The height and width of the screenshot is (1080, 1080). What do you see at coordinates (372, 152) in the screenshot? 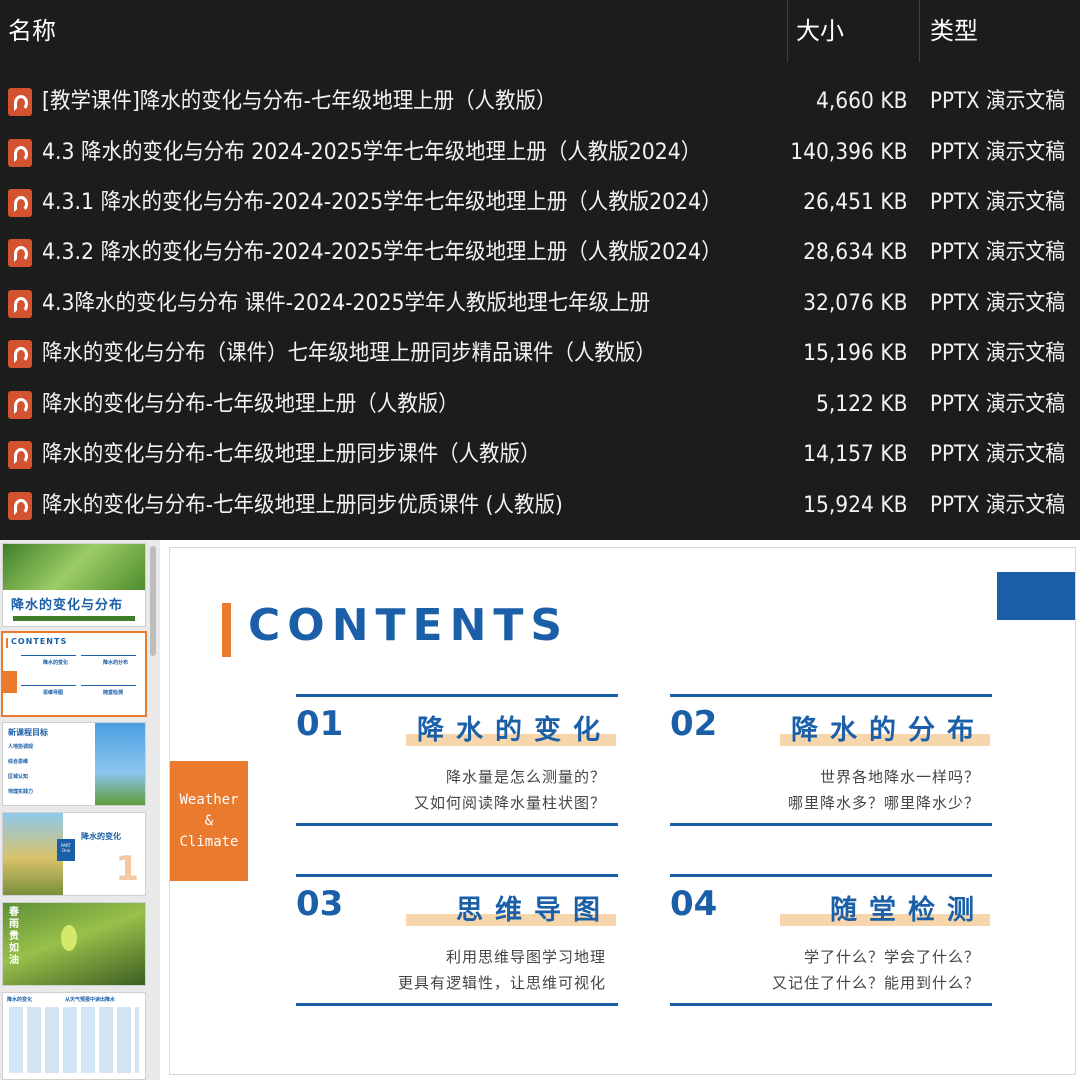
I see `file-name: 4.3 降水的变化与分布 2024-2025学年七年级地理上册（人教版2024）` at bounding box center [372, 152].